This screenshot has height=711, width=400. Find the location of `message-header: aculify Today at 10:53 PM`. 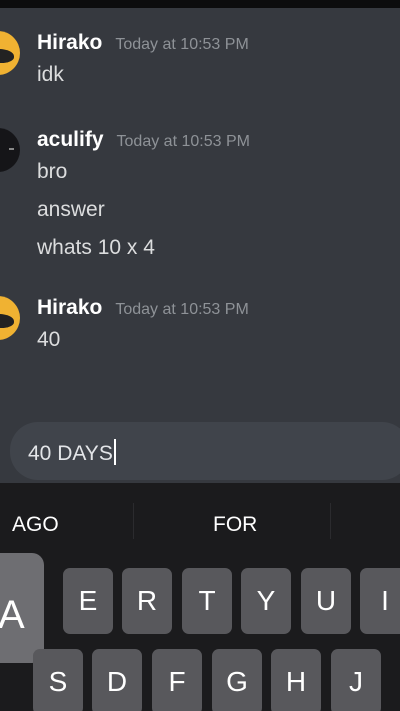

message-header: aculify Today at 10:53 PM is located at coordinates (143, 140).